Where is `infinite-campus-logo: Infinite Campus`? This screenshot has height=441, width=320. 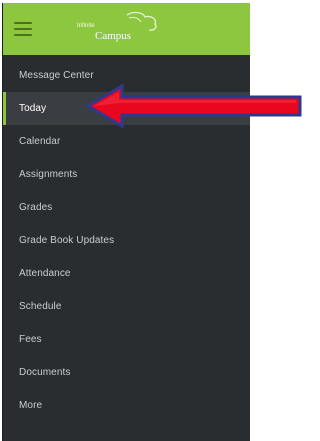
infinite-campus-logo: Infinite Campus is located at coordinates (115, 28).